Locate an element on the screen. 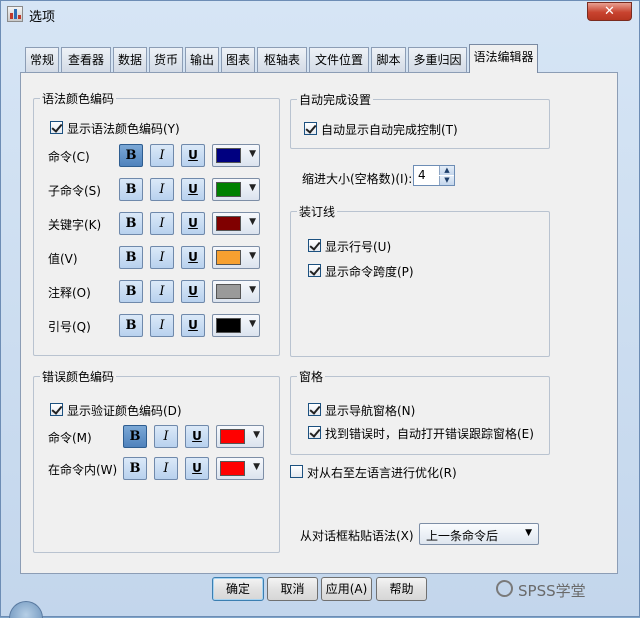 The image size is (640, 618). tab-9: 多重归因 is located at coordinates (437, 59).